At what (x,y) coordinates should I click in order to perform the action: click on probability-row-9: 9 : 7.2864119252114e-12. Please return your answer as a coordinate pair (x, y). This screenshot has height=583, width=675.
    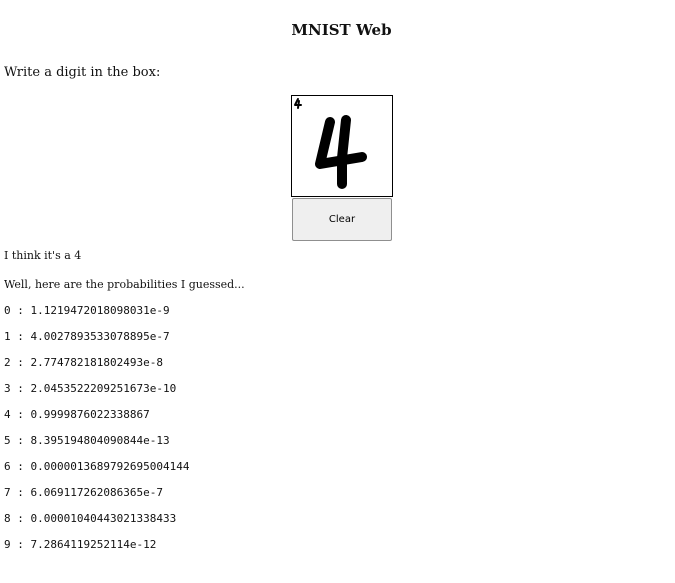
    Looking at the image, I should click on (96, 551).